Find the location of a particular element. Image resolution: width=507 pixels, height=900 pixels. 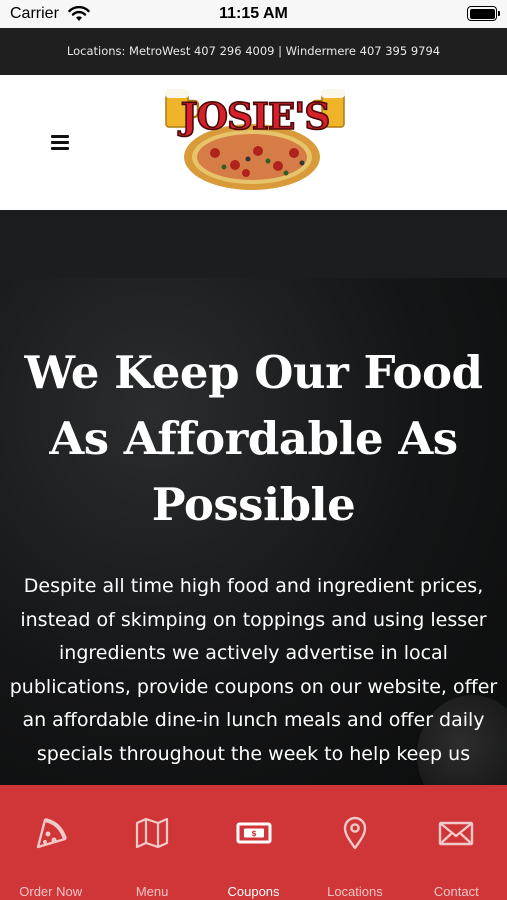

hero-title-line: Possible is located at coordinates (253, 504).